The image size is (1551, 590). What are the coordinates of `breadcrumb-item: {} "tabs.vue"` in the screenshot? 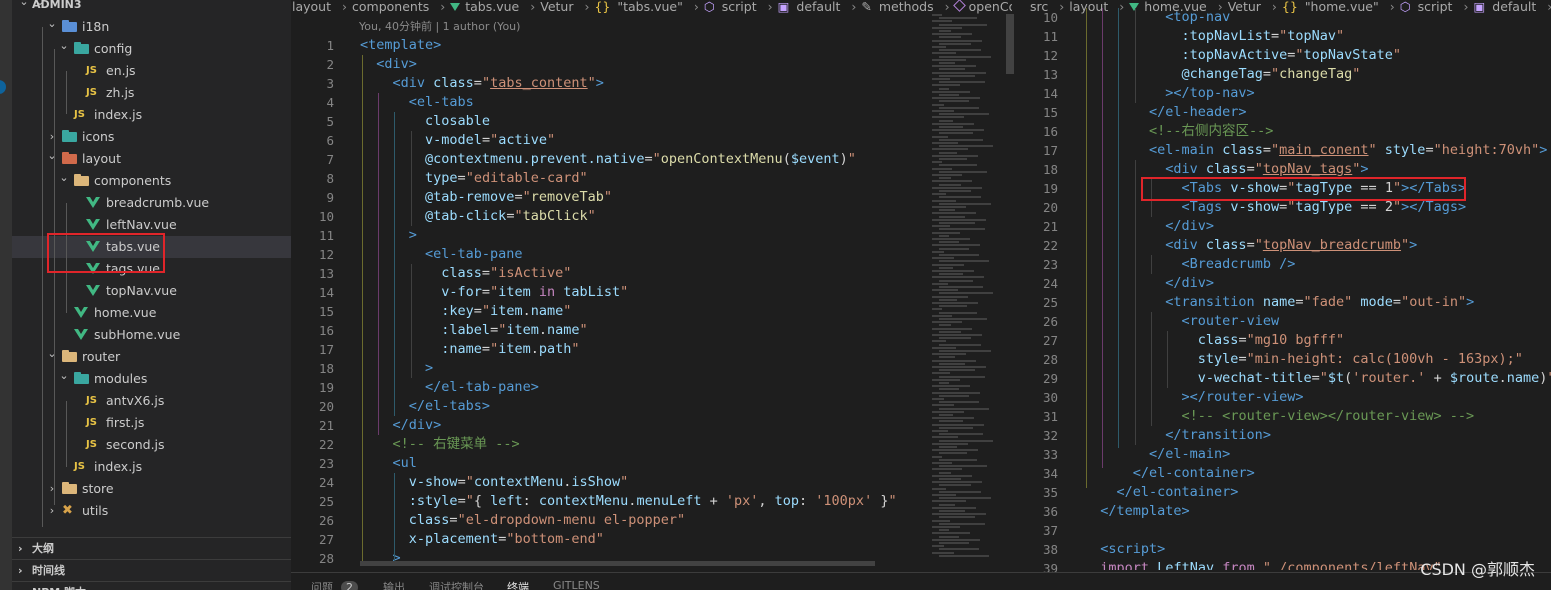 It's located at (639, 7).